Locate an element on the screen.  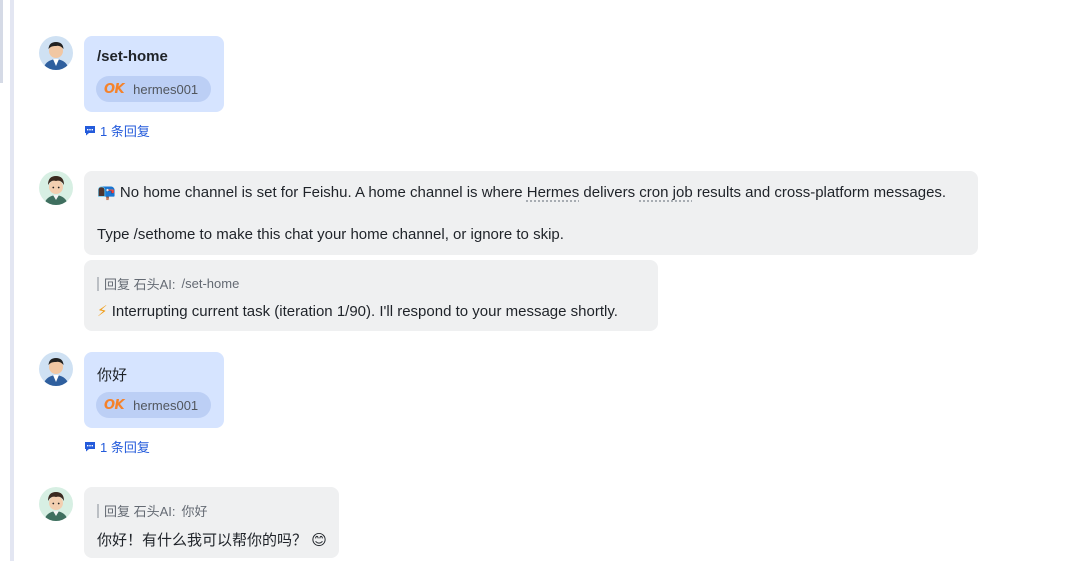
reply-quote: 回复 石头AI: /set-home is located at coordinates (168, 283).